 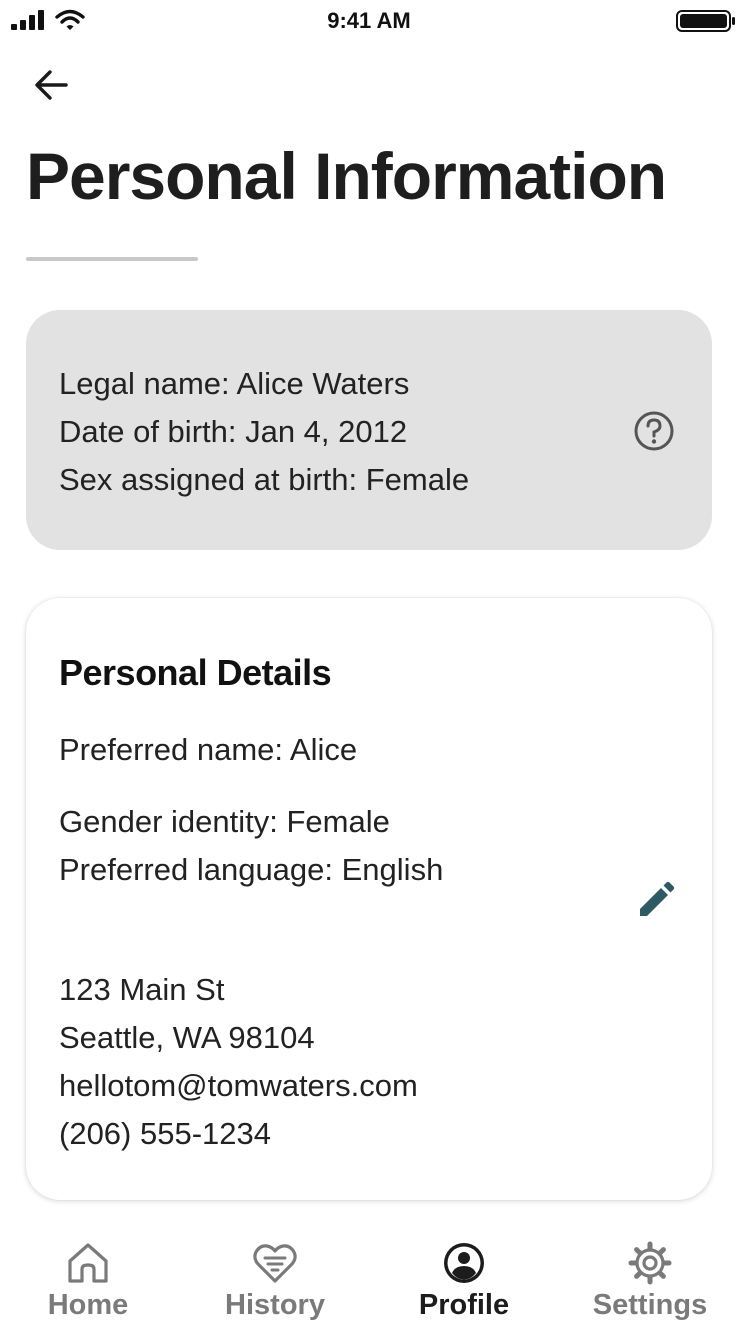 I want to click on back-button, so click(x=51, y=85).